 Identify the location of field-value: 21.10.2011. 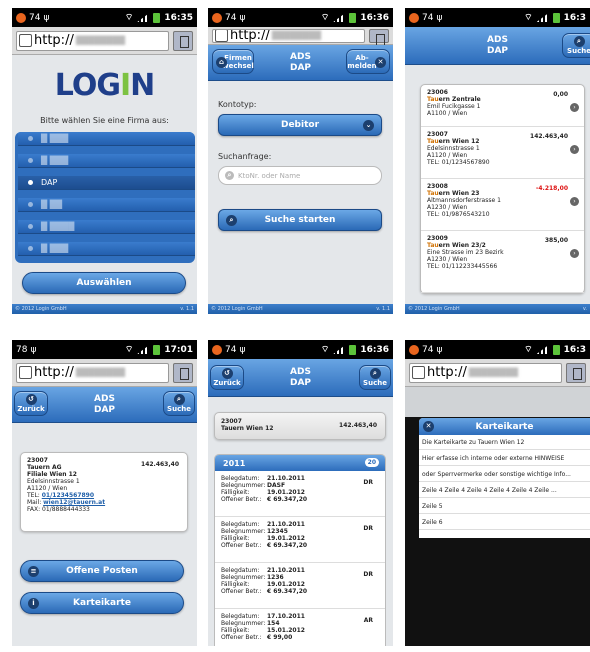
(286, 570).